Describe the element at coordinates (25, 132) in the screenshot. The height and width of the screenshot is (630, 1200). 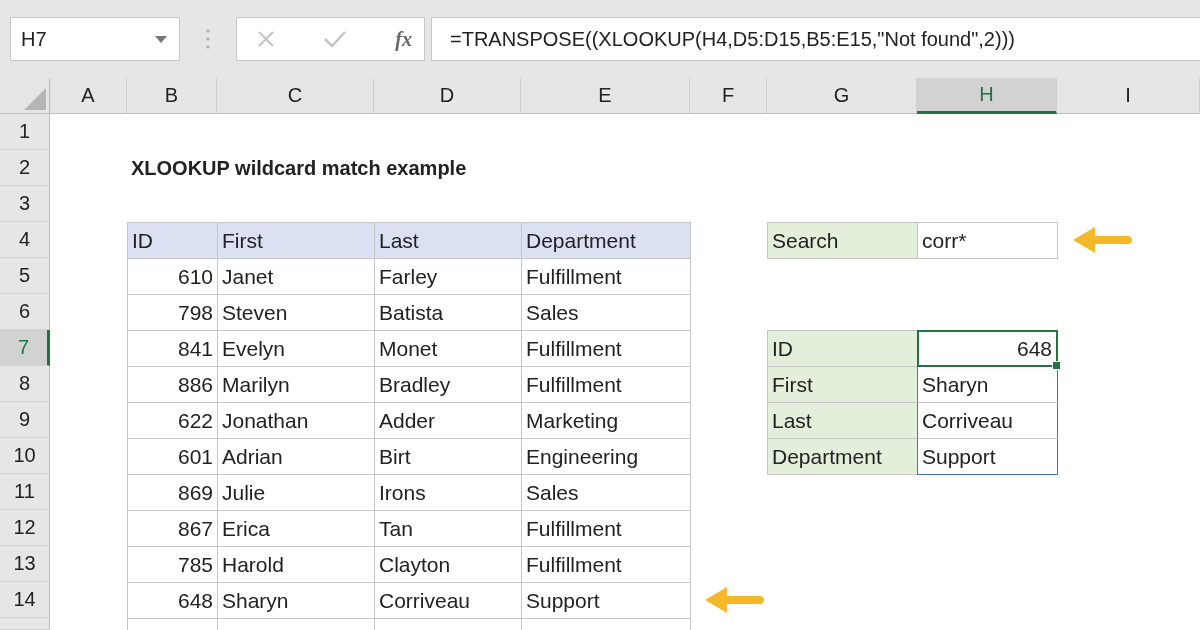
I see `row-header: 1` at that location.